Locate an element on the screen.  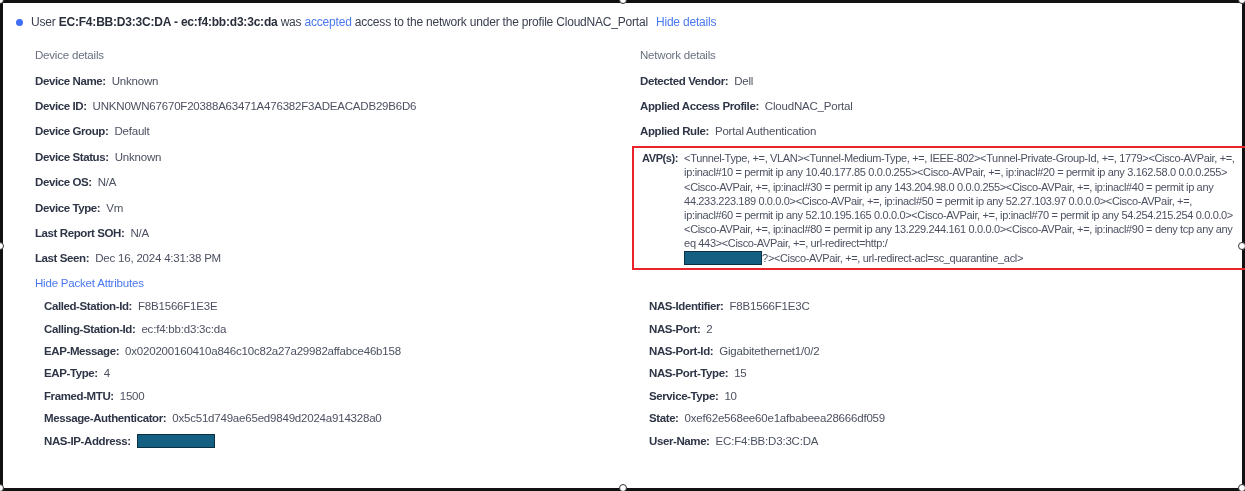
field-label: NAS-Port-Id: is located at coordinates (681, 351).